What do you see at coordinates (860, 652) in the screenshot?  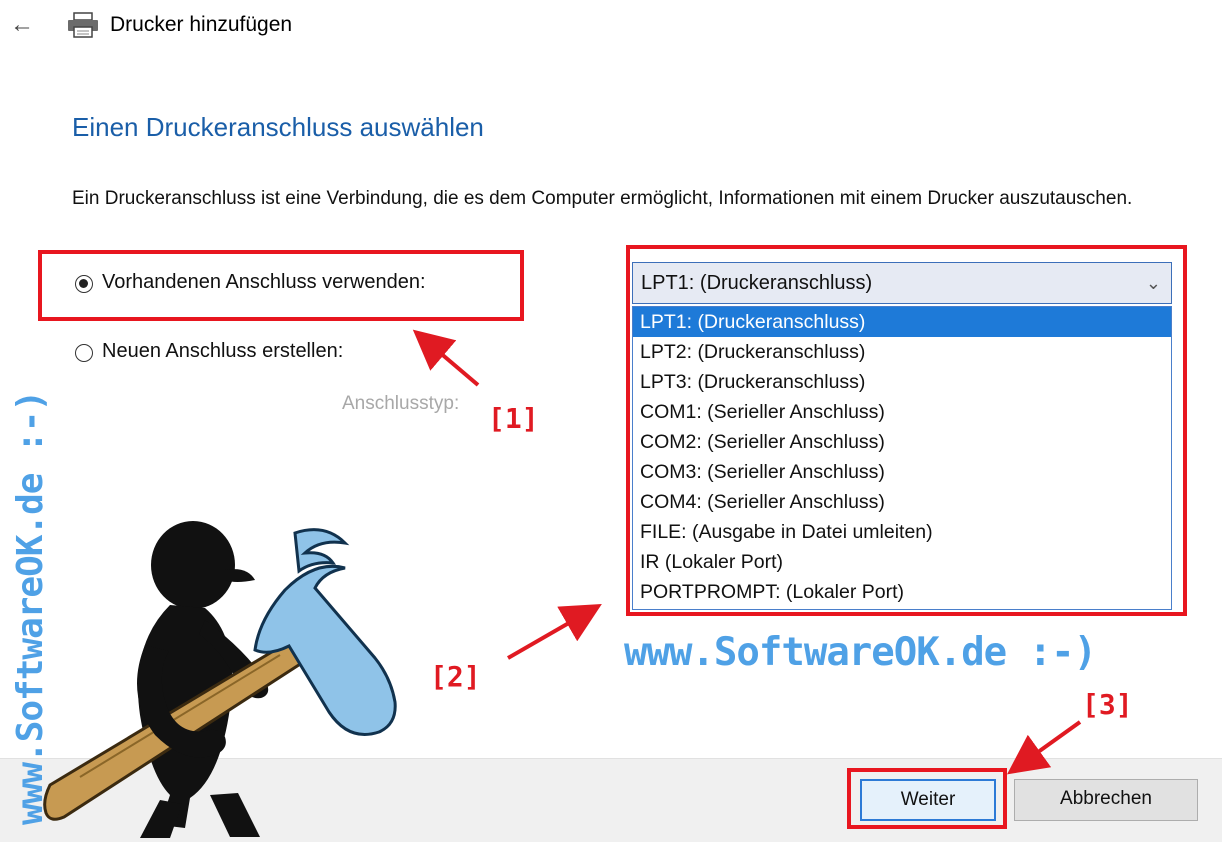 I see `watermark-horizontal: www.SoftwareOK.de :-)` at bounding box center [860, 652].